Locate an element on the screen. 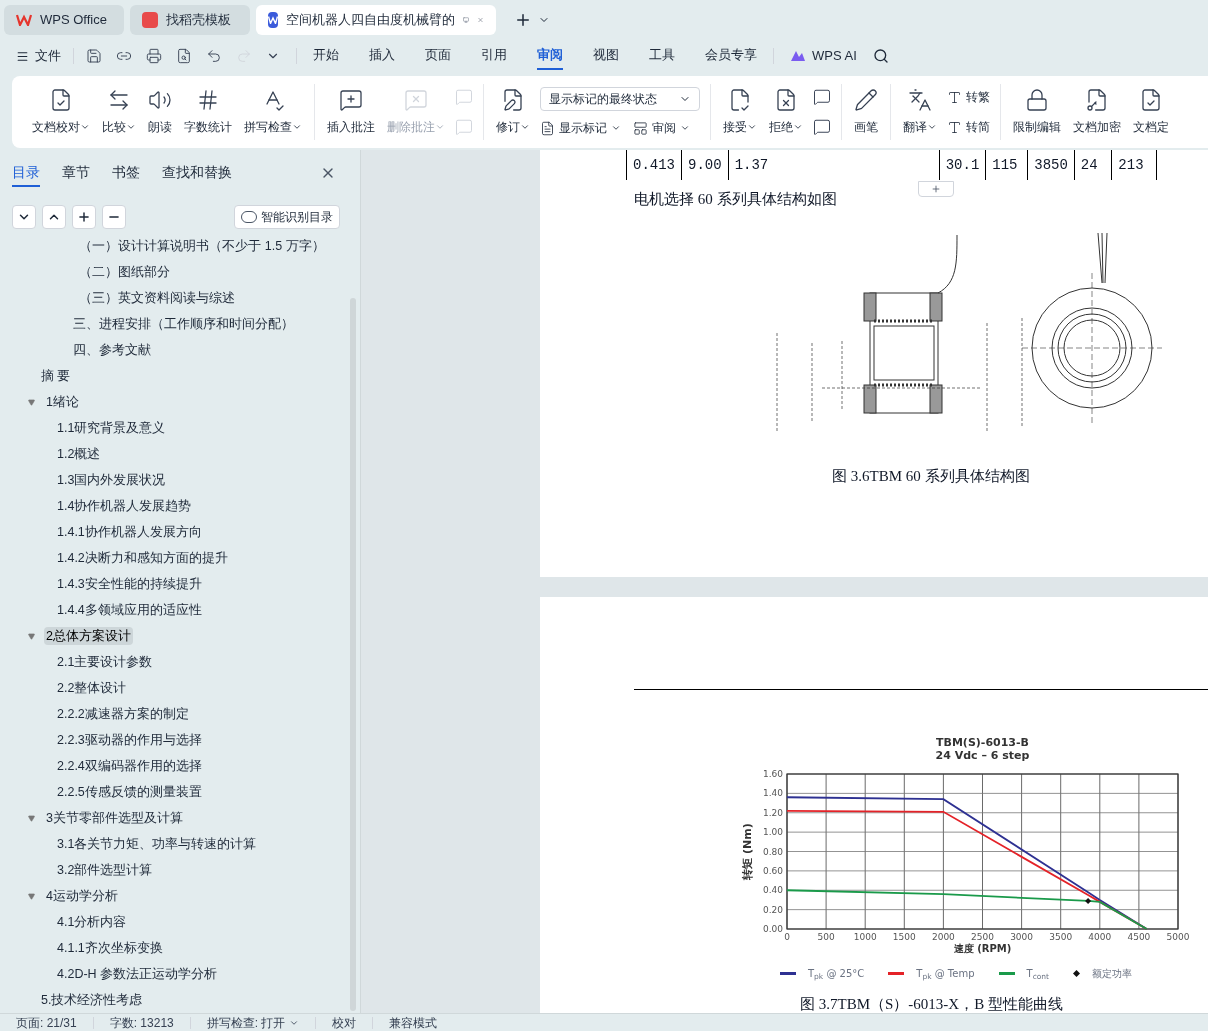 Image resolution: width=1208 pixels, height=1031 pixels. outline-item: 4运动学分析 is located at coordinates (82, 896).